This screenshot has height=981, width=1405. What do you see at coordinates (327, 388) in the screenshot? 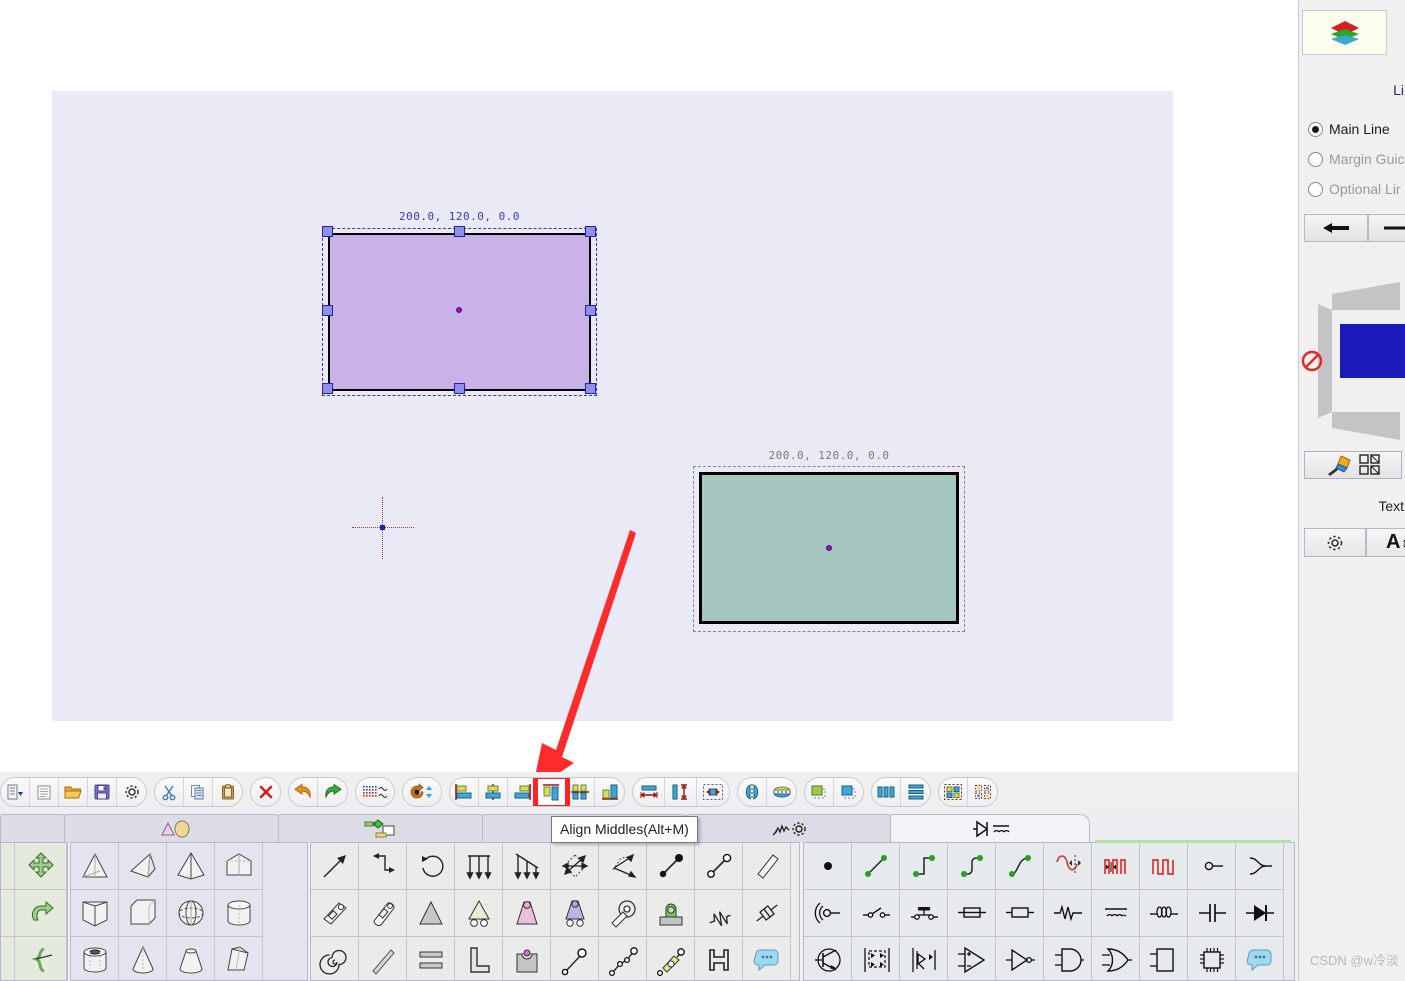
I see `handle-bottom-left` at bounding box center [327, 388].